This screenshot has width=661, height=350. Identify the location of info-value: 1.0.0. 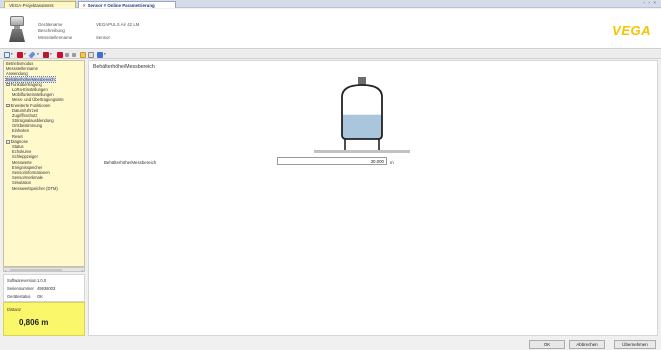
(42, 280).